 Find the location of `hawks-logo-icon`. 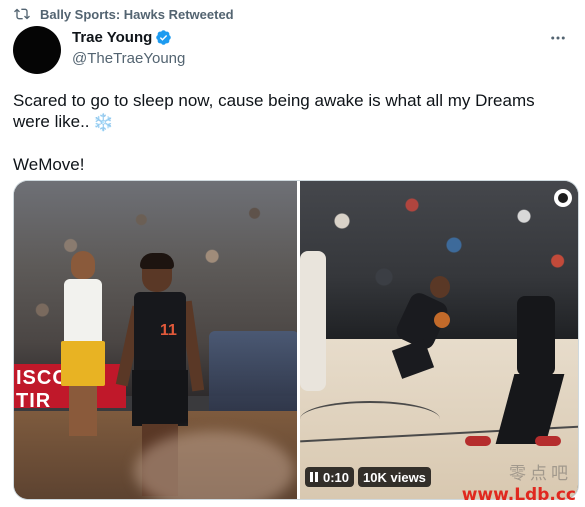

hawks-logo-icon is located at coordinates (563, 198).